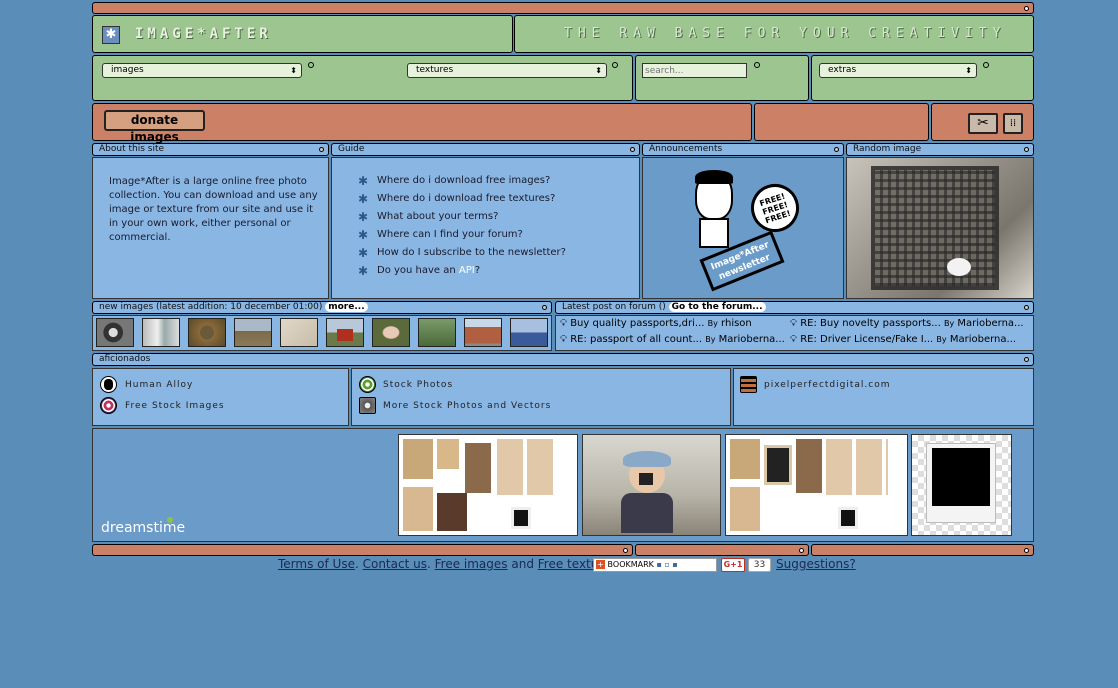 The height and width of the screenshot is (688, 1118). I want to click on gplus-button: G+1, so click(733, 565).